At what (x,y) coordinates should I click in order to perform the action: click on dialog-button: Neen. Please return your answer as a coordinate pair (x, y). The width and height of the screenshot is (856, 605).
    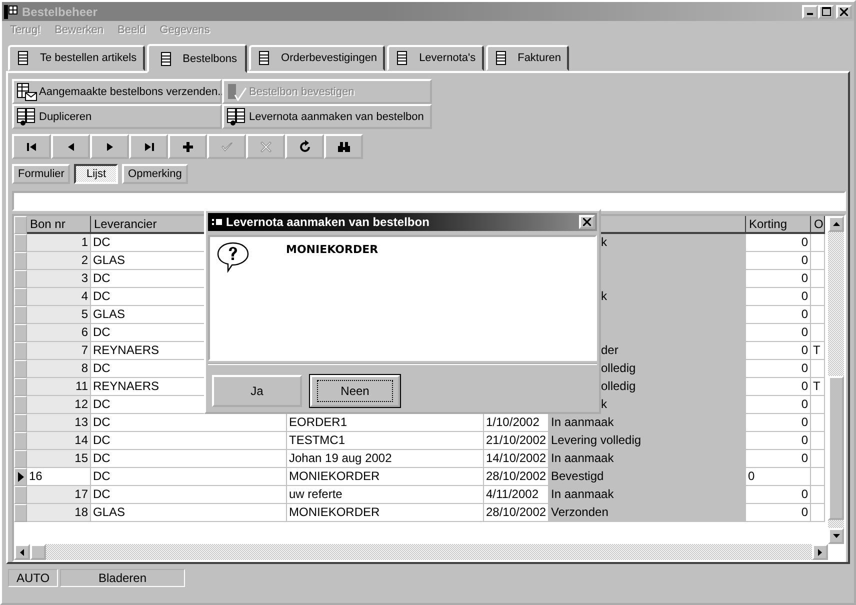
    Looking at the image, I should click on (355, 391).